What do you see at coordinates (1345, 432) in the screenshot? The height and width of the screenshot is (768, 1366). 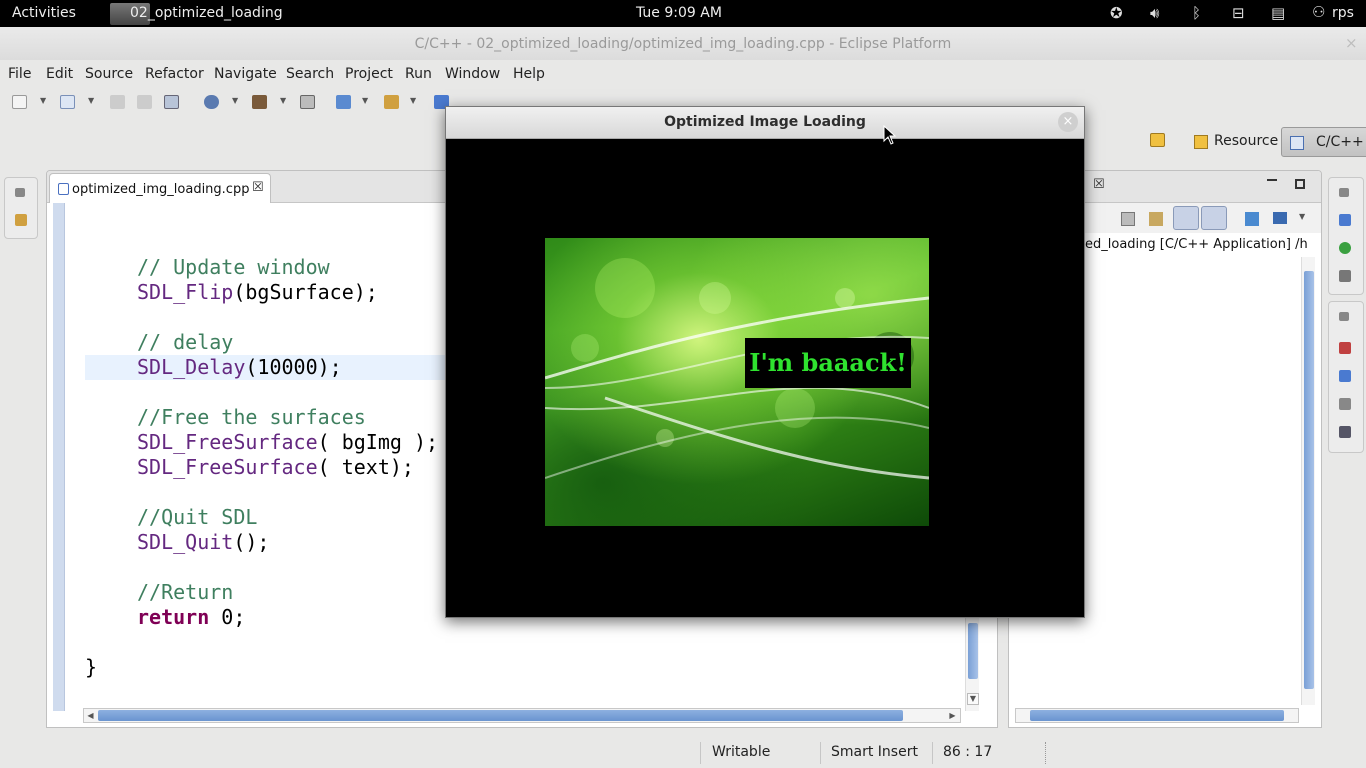 I see `memory-icon` at bounding box center [1345, 432].